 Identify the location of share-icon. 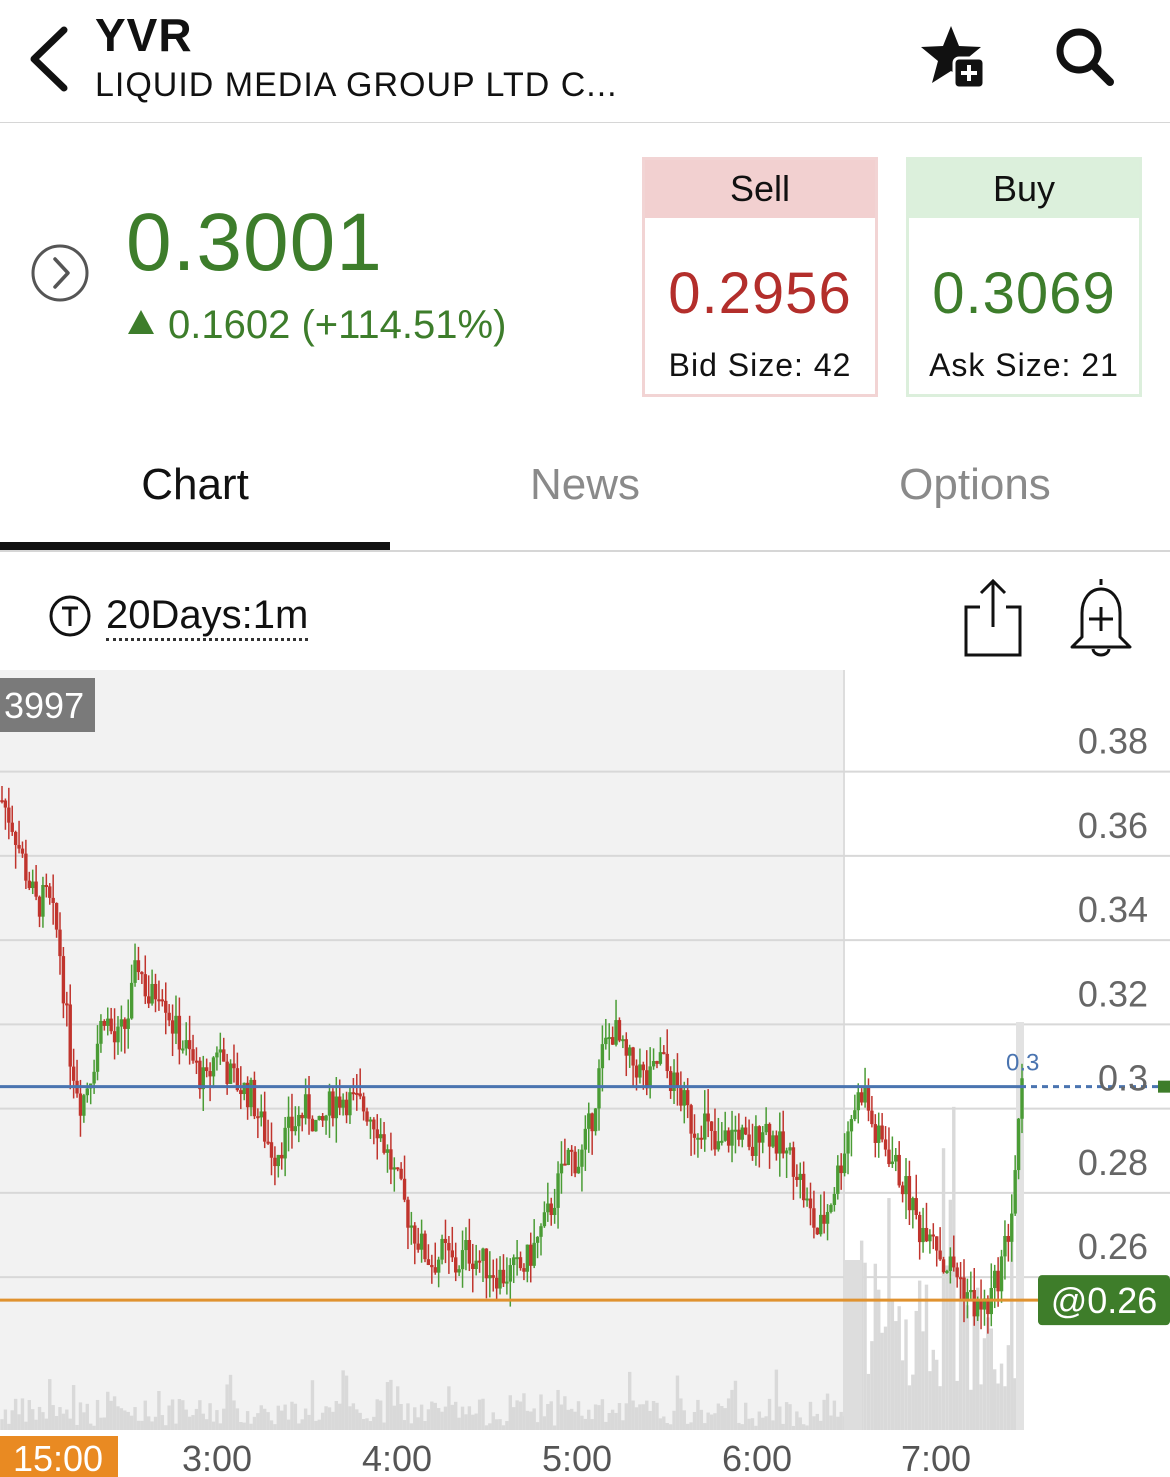
(993, 617).